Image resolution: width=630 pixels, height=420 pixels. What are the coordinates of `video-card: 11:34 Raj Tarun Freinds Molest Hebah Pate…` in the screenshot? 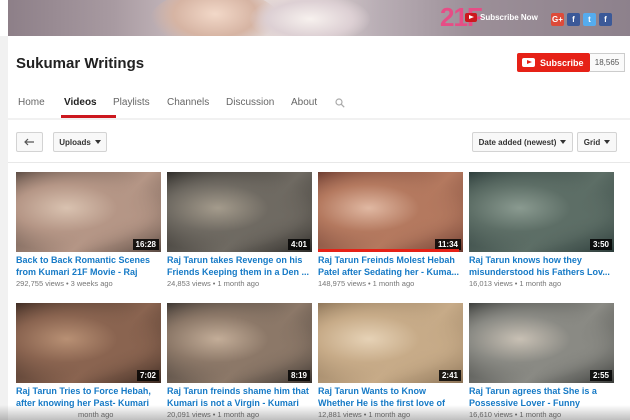 It's located at (390, 230).